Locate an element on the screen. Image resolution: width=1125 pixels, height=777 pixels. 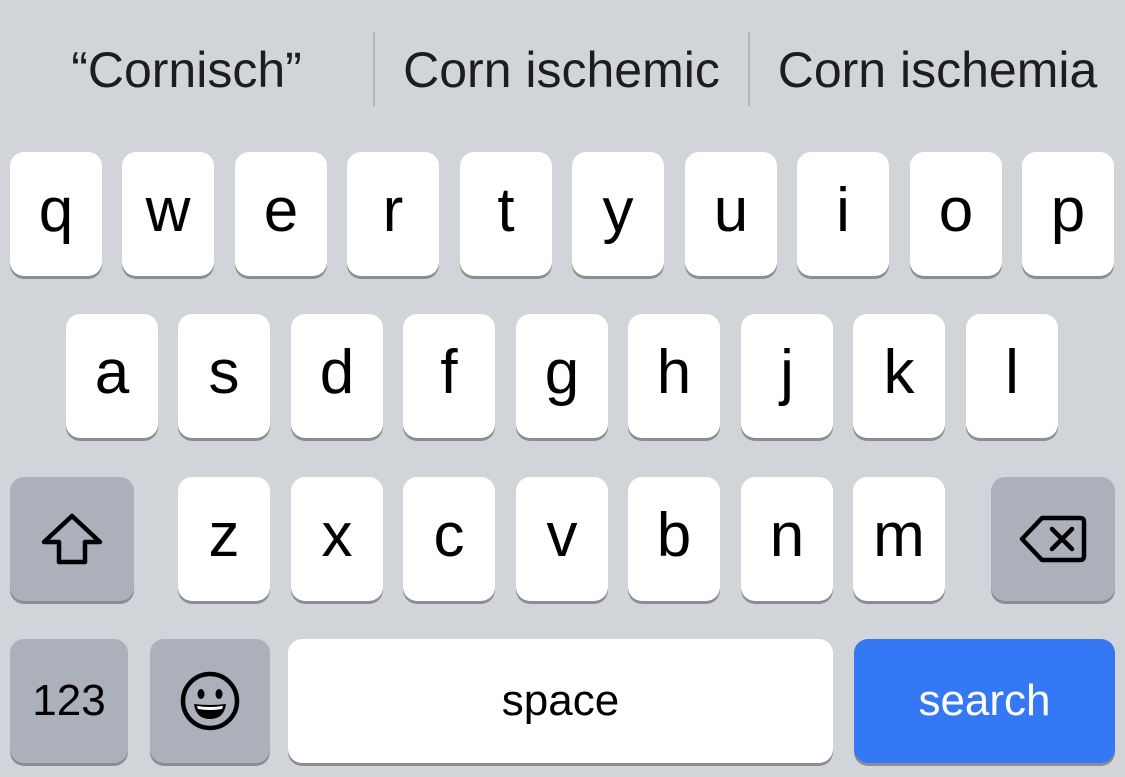
key-label: n is located at coordinates (787, 535).